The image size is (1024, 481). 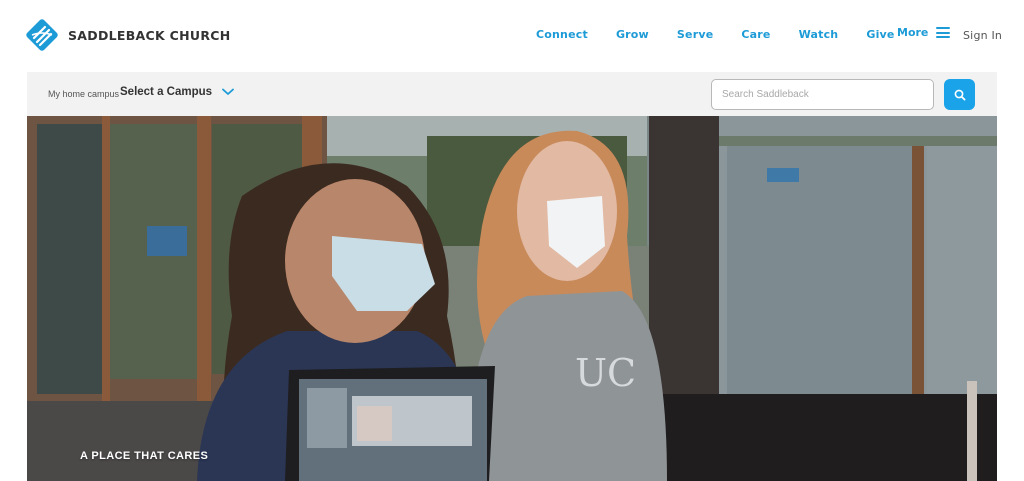 I want to click on more-menu-button: More, so click(x=924, y=32).